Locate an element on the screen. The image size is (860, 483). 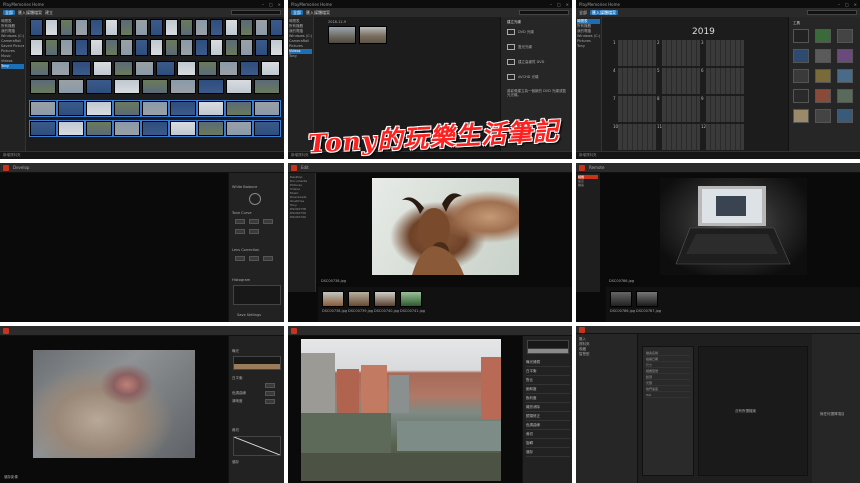
adjust-menu-item: 銳利度 is located at coordinates (548, 398).